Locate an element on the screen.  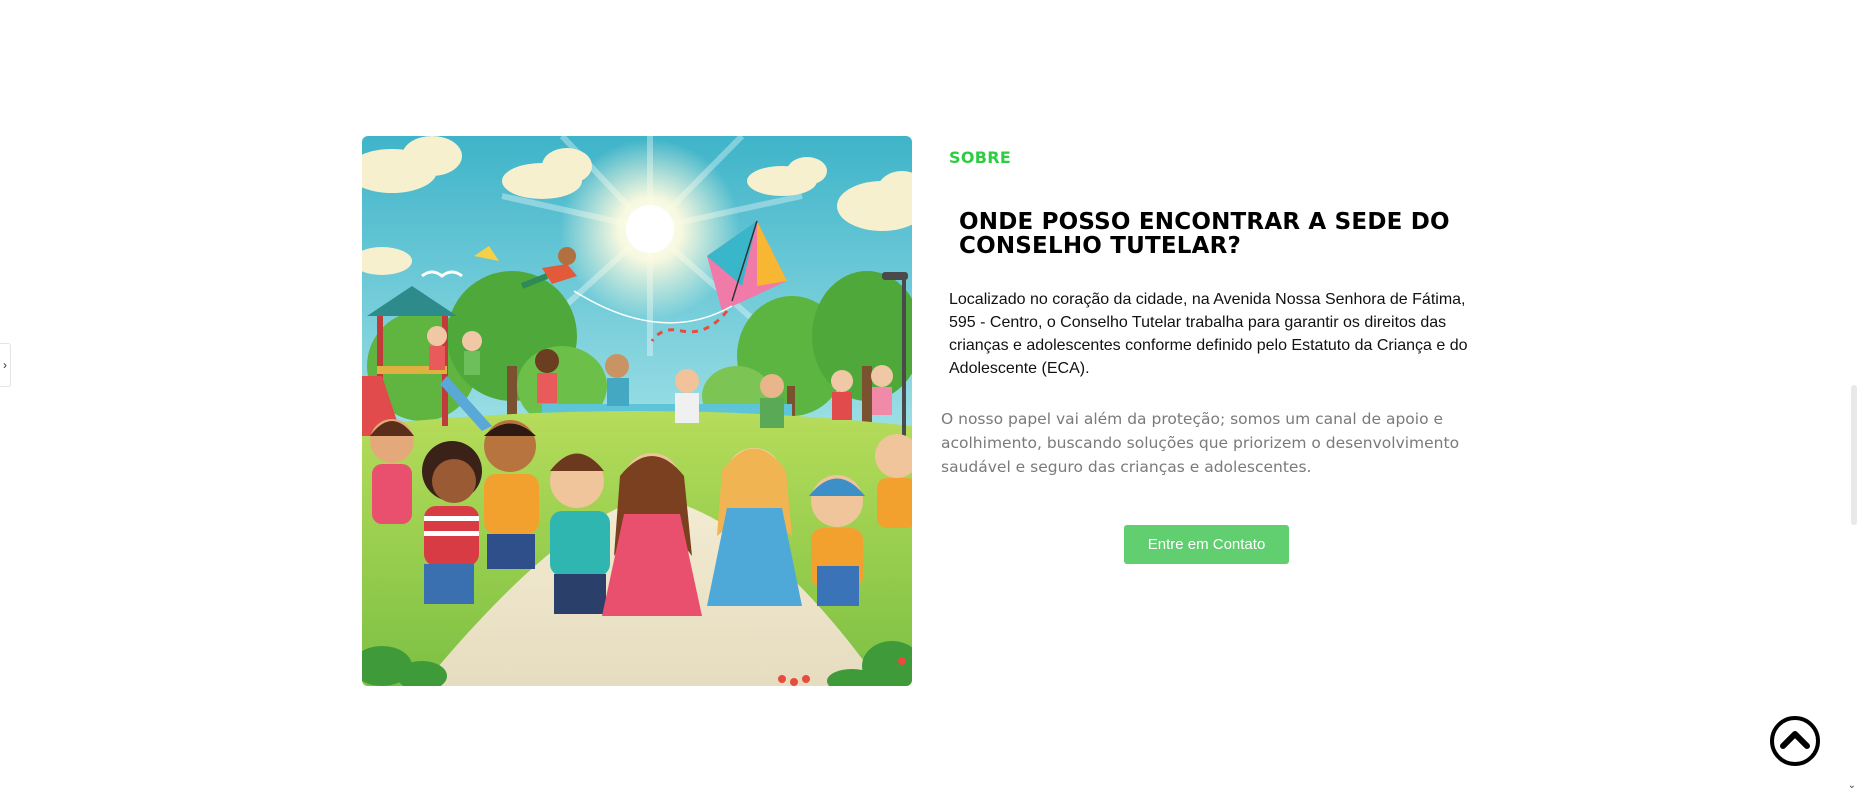
scrollbar-thumb is located at coordinates (1854, 455).